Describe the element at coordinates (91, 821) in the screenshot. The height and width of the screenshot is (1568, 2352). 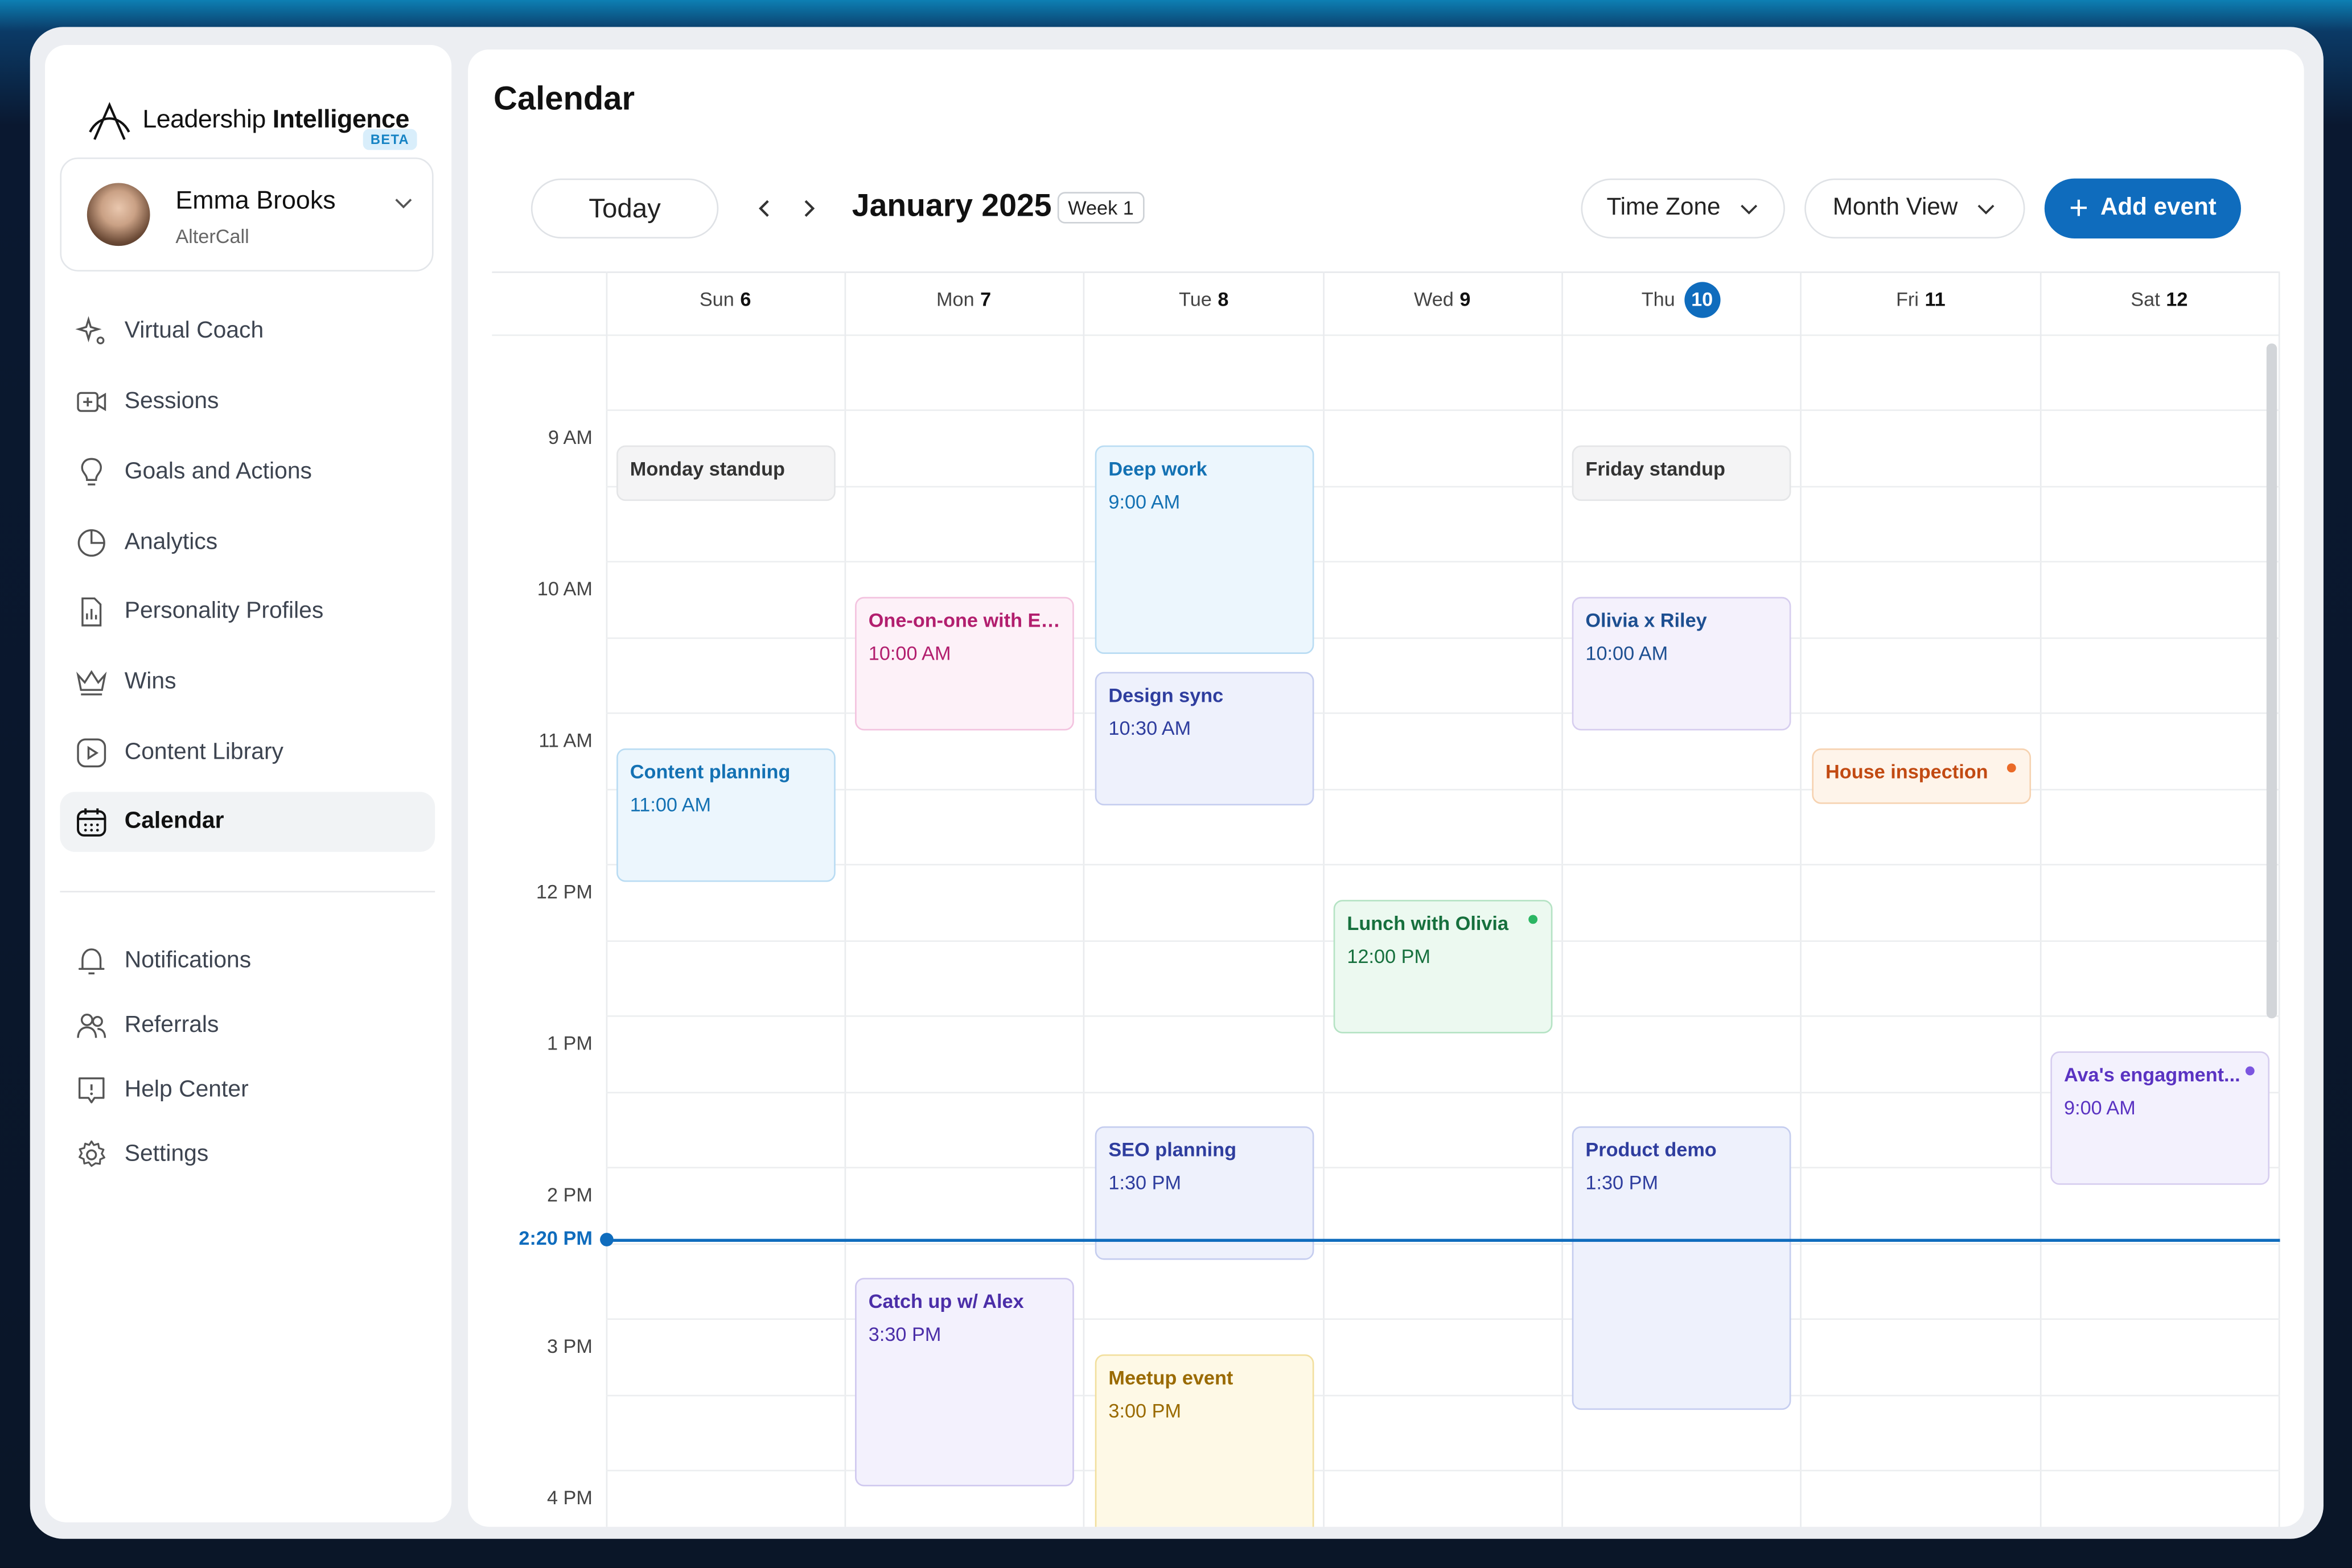
I see `calendar-icon` at that location.